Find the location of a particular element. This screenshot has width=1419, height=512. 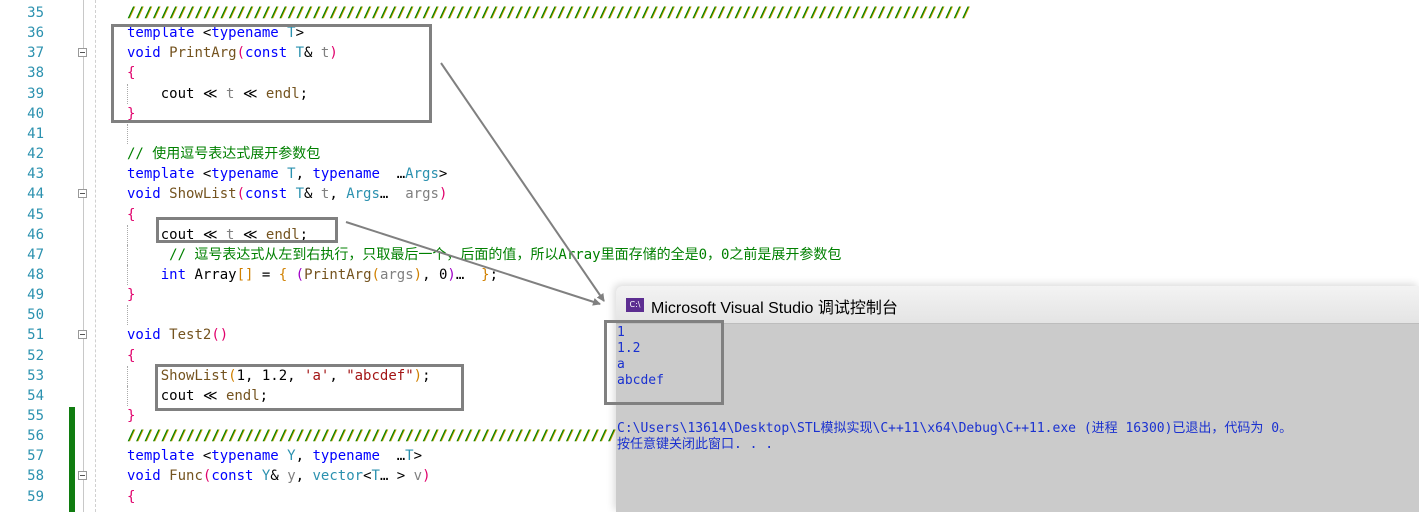

token: Y is located at coordinates (291, 456).